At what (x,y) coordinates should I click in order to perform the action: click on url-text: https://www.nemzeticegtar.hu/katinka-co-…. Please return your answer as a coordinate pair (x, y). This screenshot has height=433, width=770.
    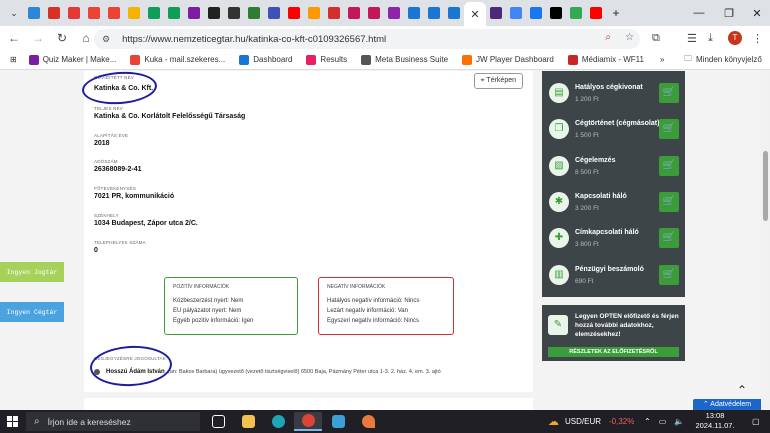
    Looking at the image, I should click on (254, 39).